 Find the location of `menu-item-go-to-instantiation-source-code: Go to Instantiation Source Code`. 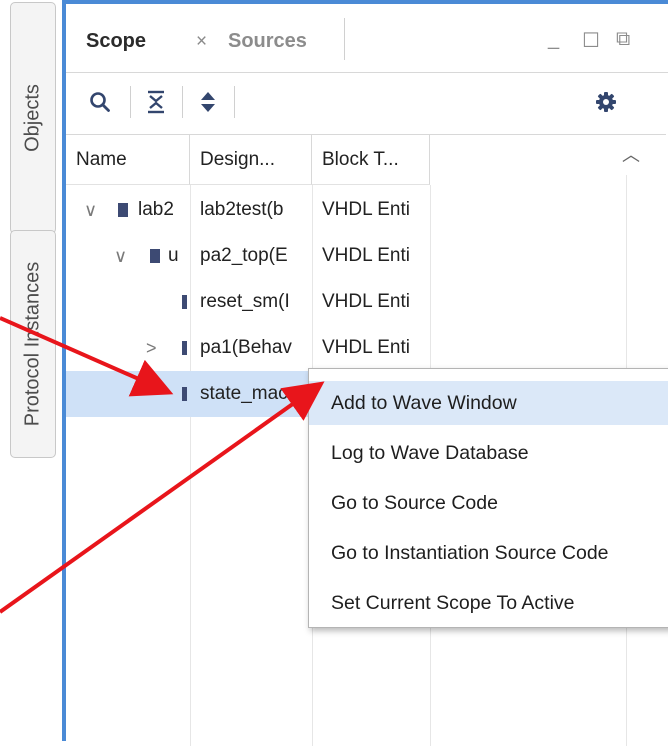

menu-item-go-to-instantiation-source-code: Go to Instantiation Source Code is located at coordinates (488, 553).